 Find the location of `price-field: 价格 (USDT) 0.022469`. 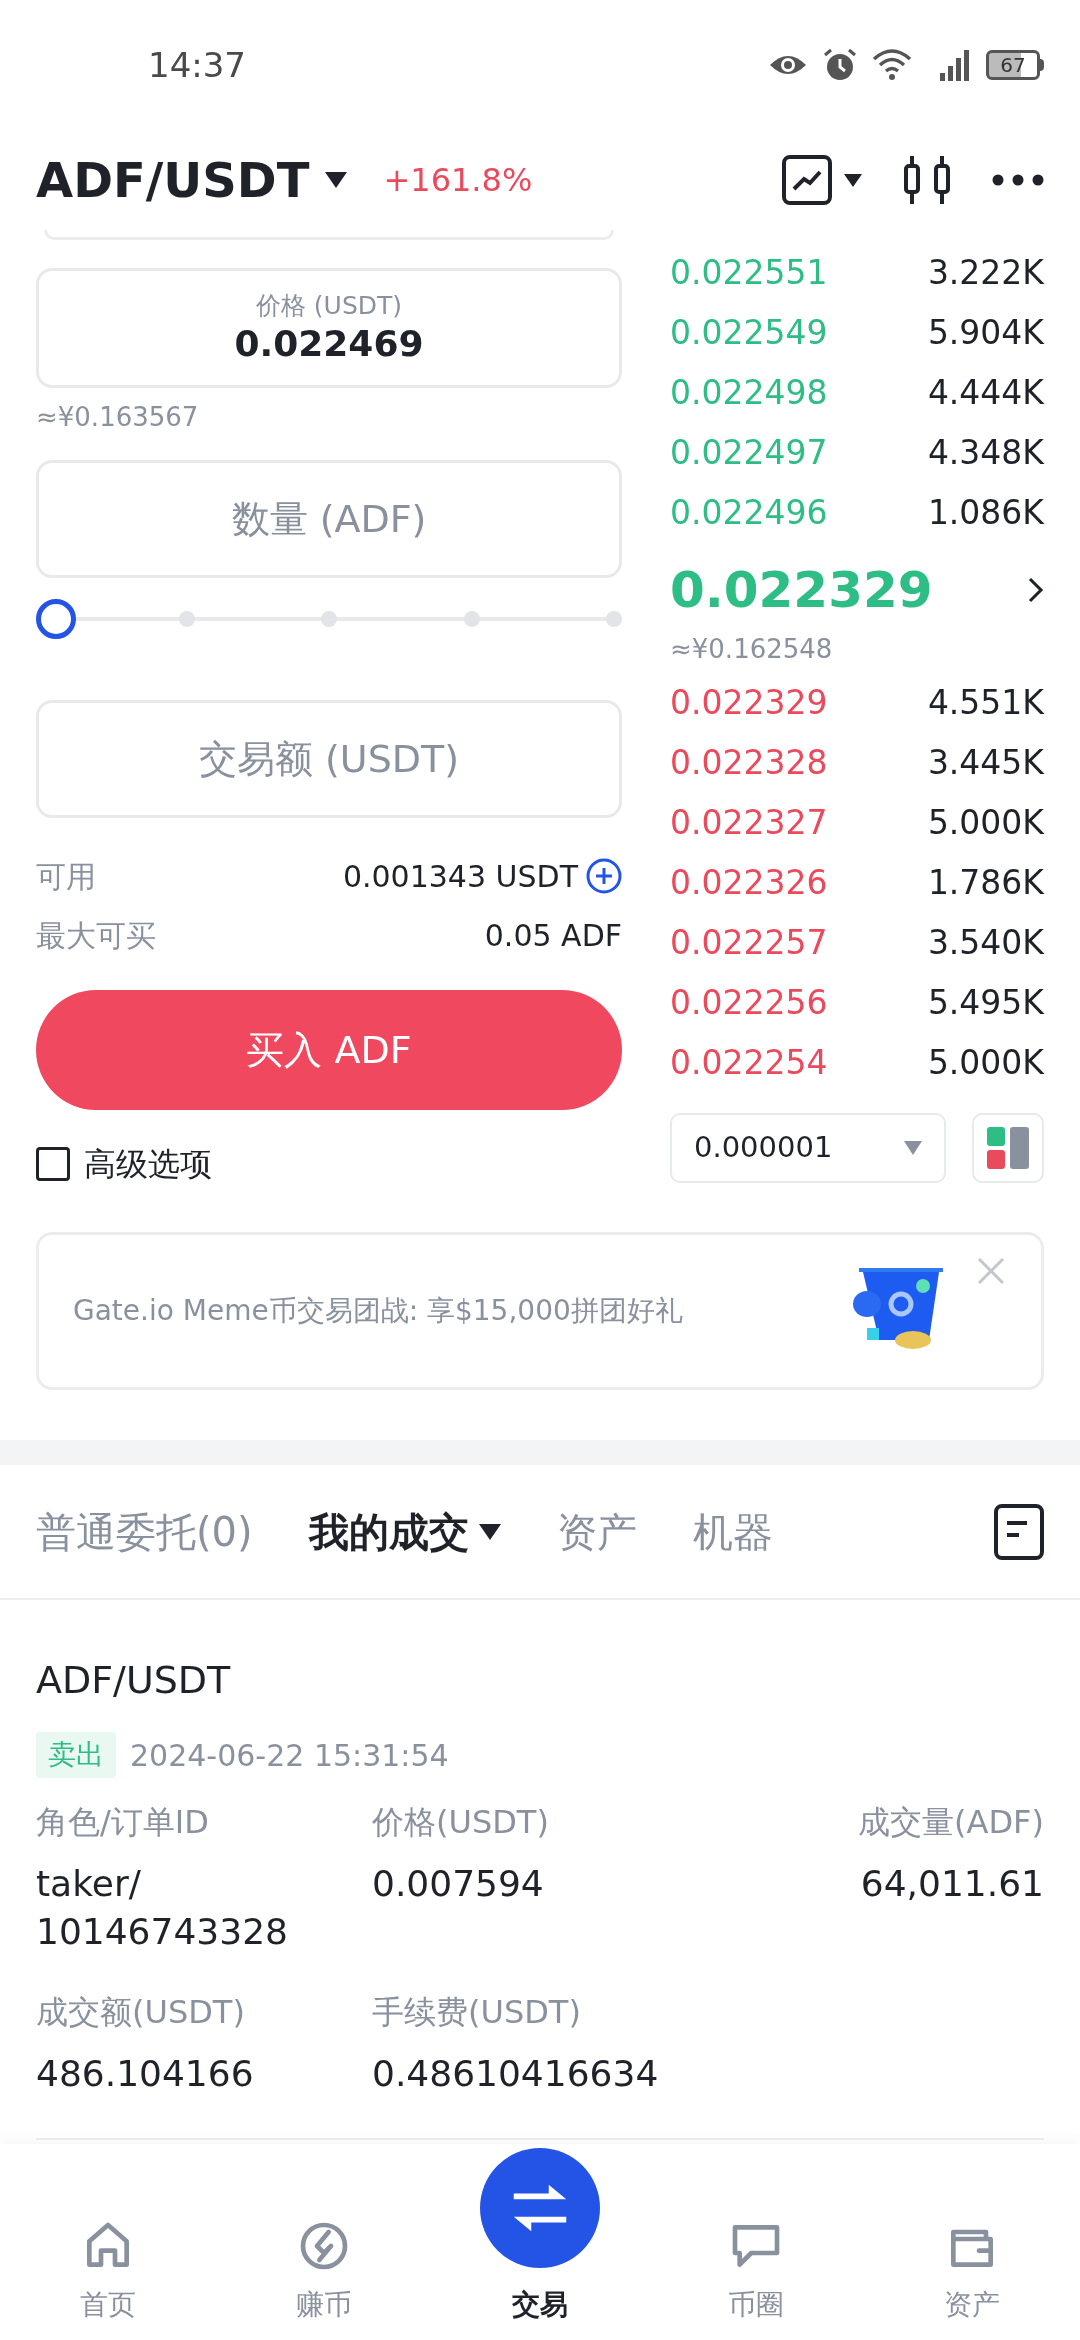

price-field: 价格 (USDT) 0.022469 is located at coordinates (329, 328).